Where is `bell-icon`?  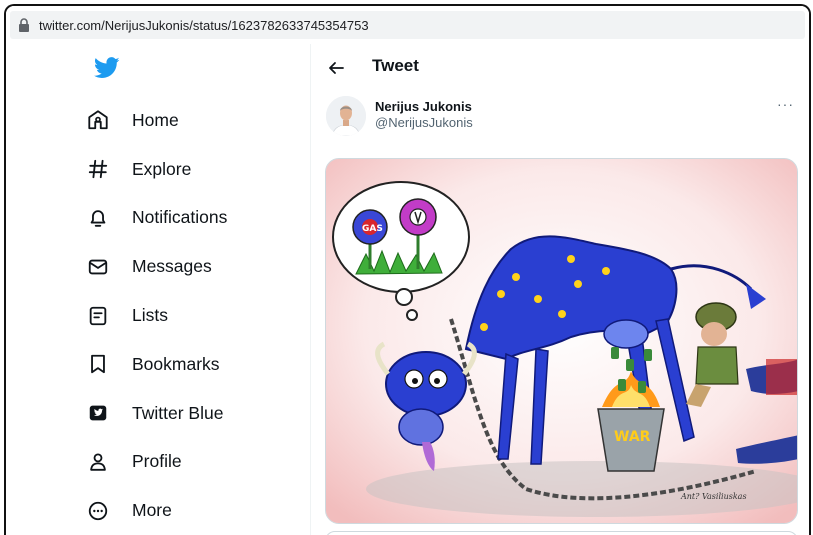 bell-icon is located at coordinates (98, 218).